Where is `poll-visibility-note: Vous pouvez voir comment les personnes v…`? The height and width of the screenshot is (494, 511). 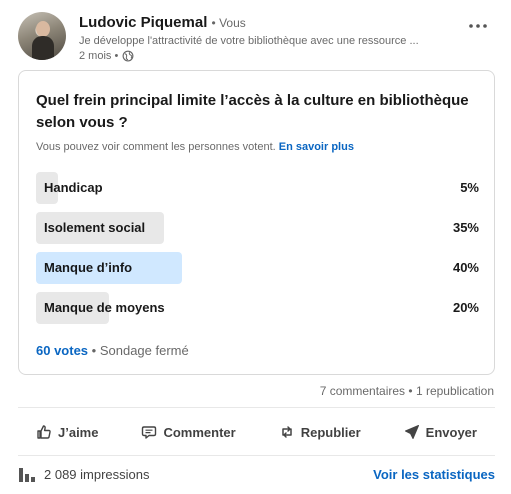
poll-visibility-note: Vous pouvez voir comment les personnes v… is located at coordinates (195, 147).